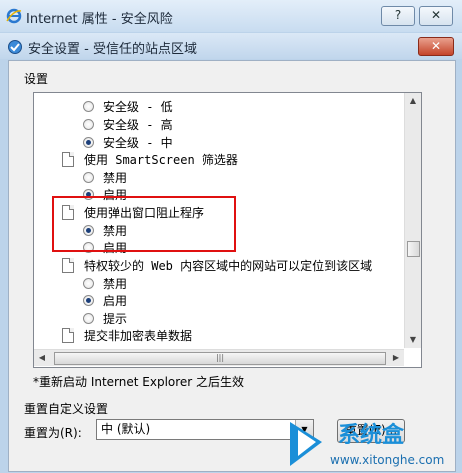 This screenshot has width=462, height=473. I want to click on reset-group-label: 重置自定义设置, so click(66, 409).